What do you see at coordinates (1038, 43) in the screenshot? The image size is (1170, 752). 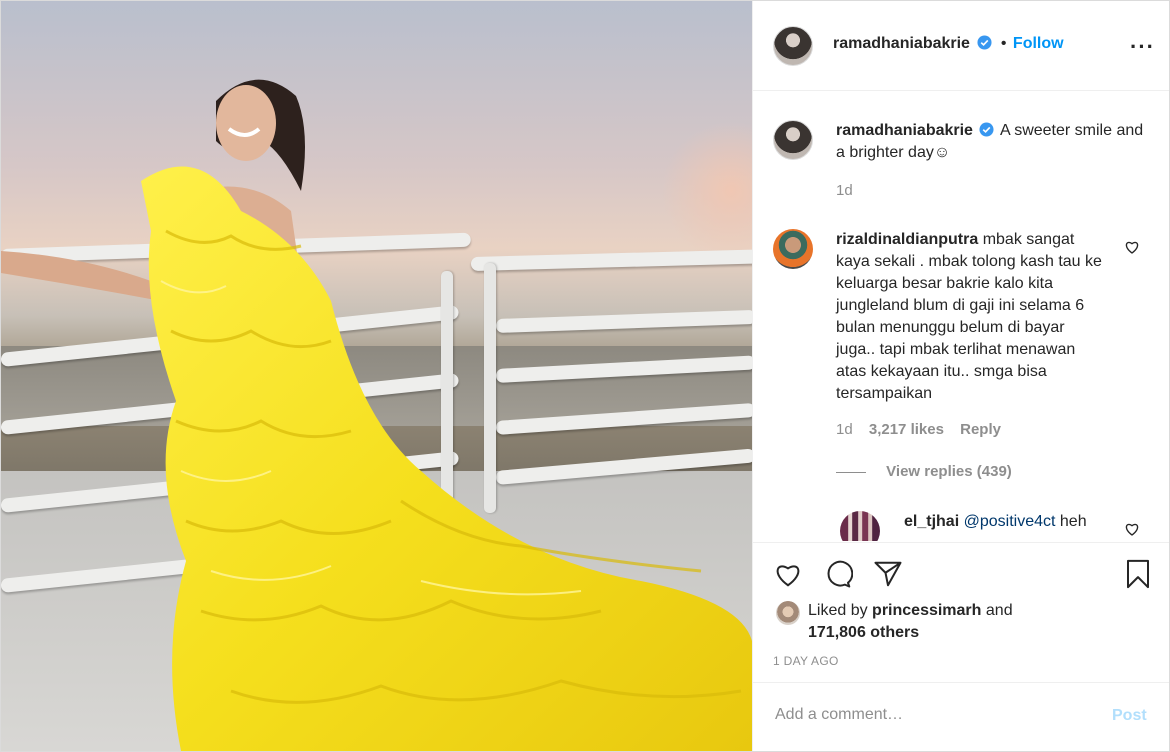 I see `follow-button: Follow` at bounding box center [1038, 43].